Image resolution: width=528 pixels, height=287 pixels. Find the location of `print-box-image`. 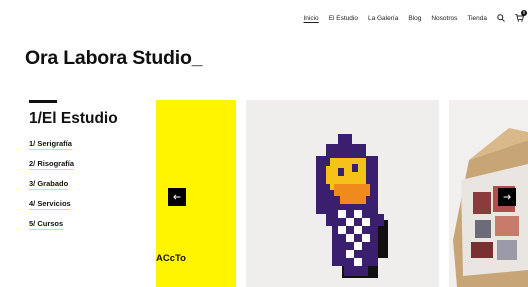

print-box-image is located at coordinates (490, 207).